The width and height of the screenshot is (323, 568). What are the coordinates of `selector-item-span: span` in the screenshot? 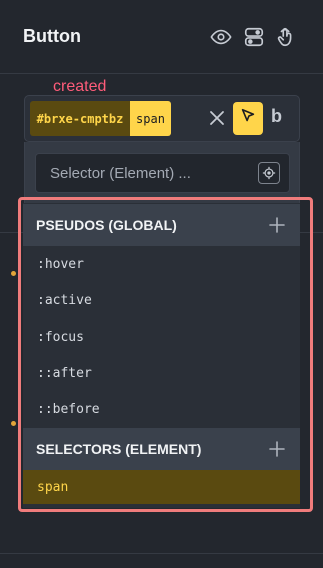 It's located at (161, 487).